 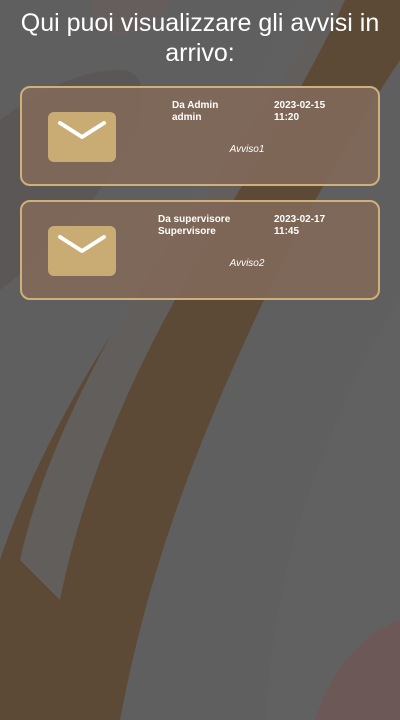 What do you see at coordinates (247, 149) in the screenshot?
I see `notice-subject: Avviso1` at bounding box center [247, 149].